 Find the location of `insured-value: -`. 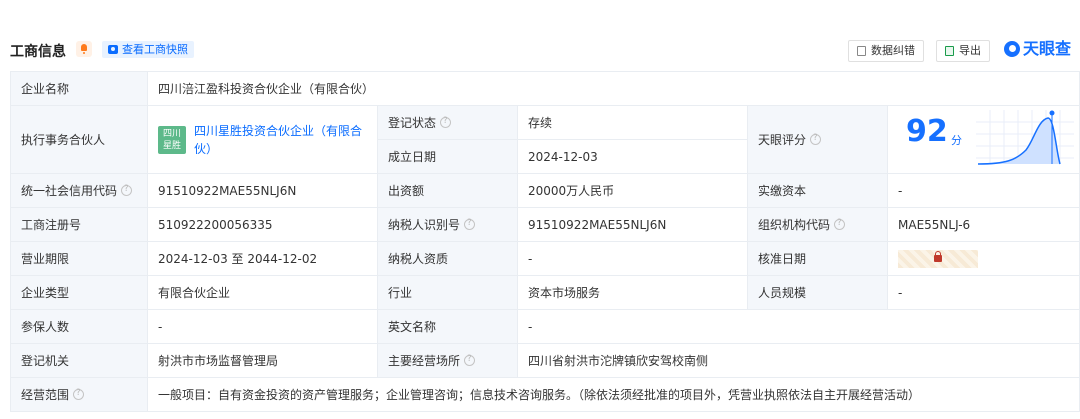

insured-value: - is located at coordinates (262, 326).